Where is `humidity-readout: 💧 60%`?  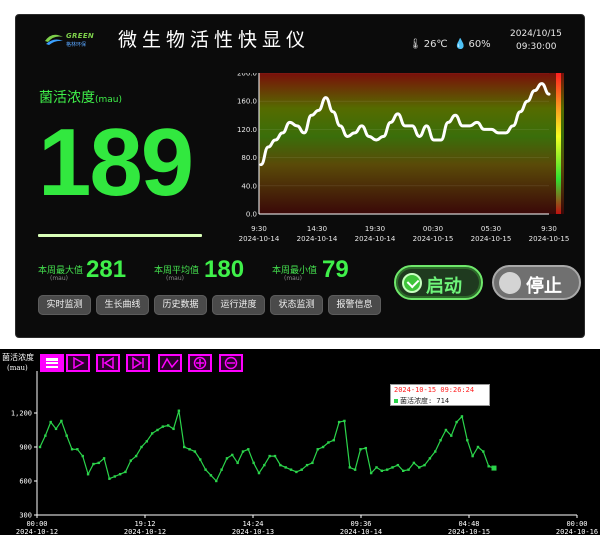 humidity-readout: 💧 60% is located at coordinates (472, 44).